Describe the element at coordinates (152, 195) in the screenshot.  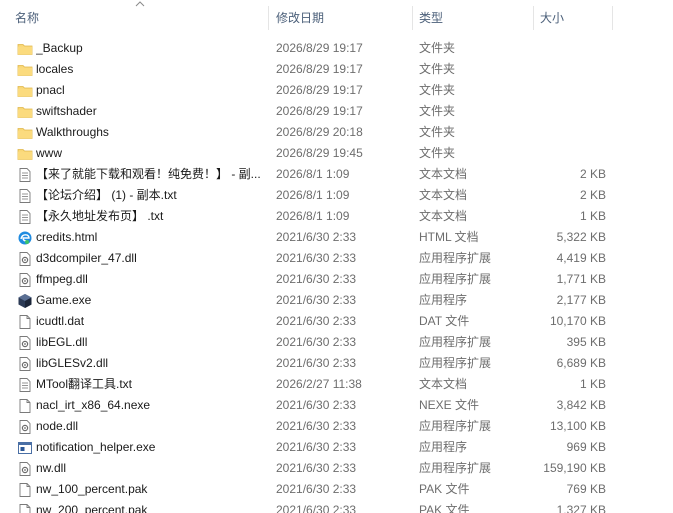
I see `file-name: 【论坛介绍】 (1) - 副本.txt` at that location.